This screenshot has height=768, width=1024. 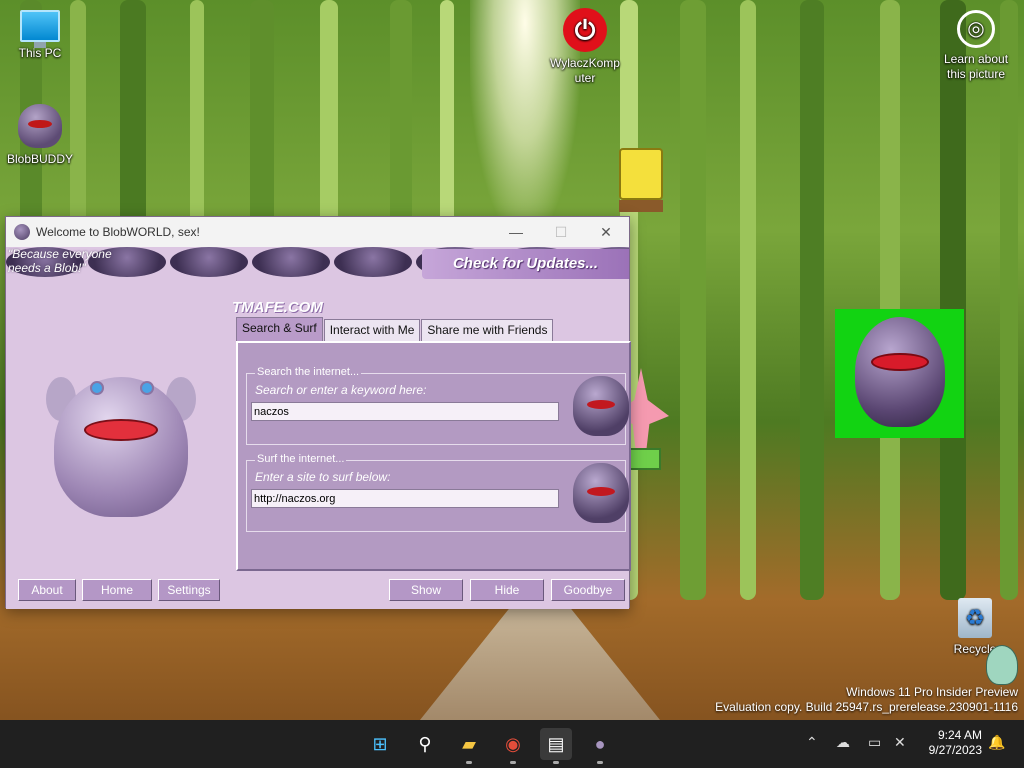 What do you see at coordinates (843, 742) in the screenshot?
I see `network-icon: ☁` at bounding box center [843, 742].